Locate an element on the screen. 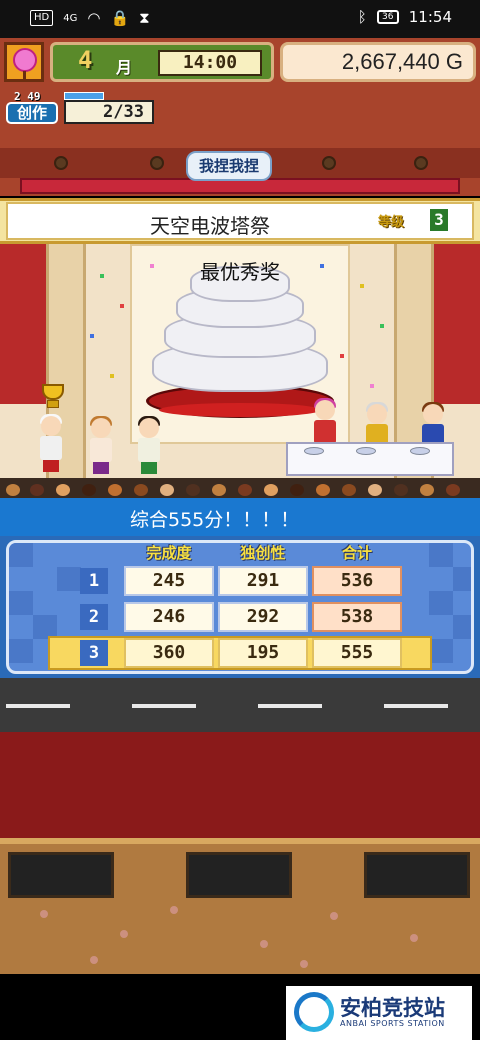 This screenshot has width=480, height=1040. award-title: 最优秀奖 is located at coordinates (240, 272).